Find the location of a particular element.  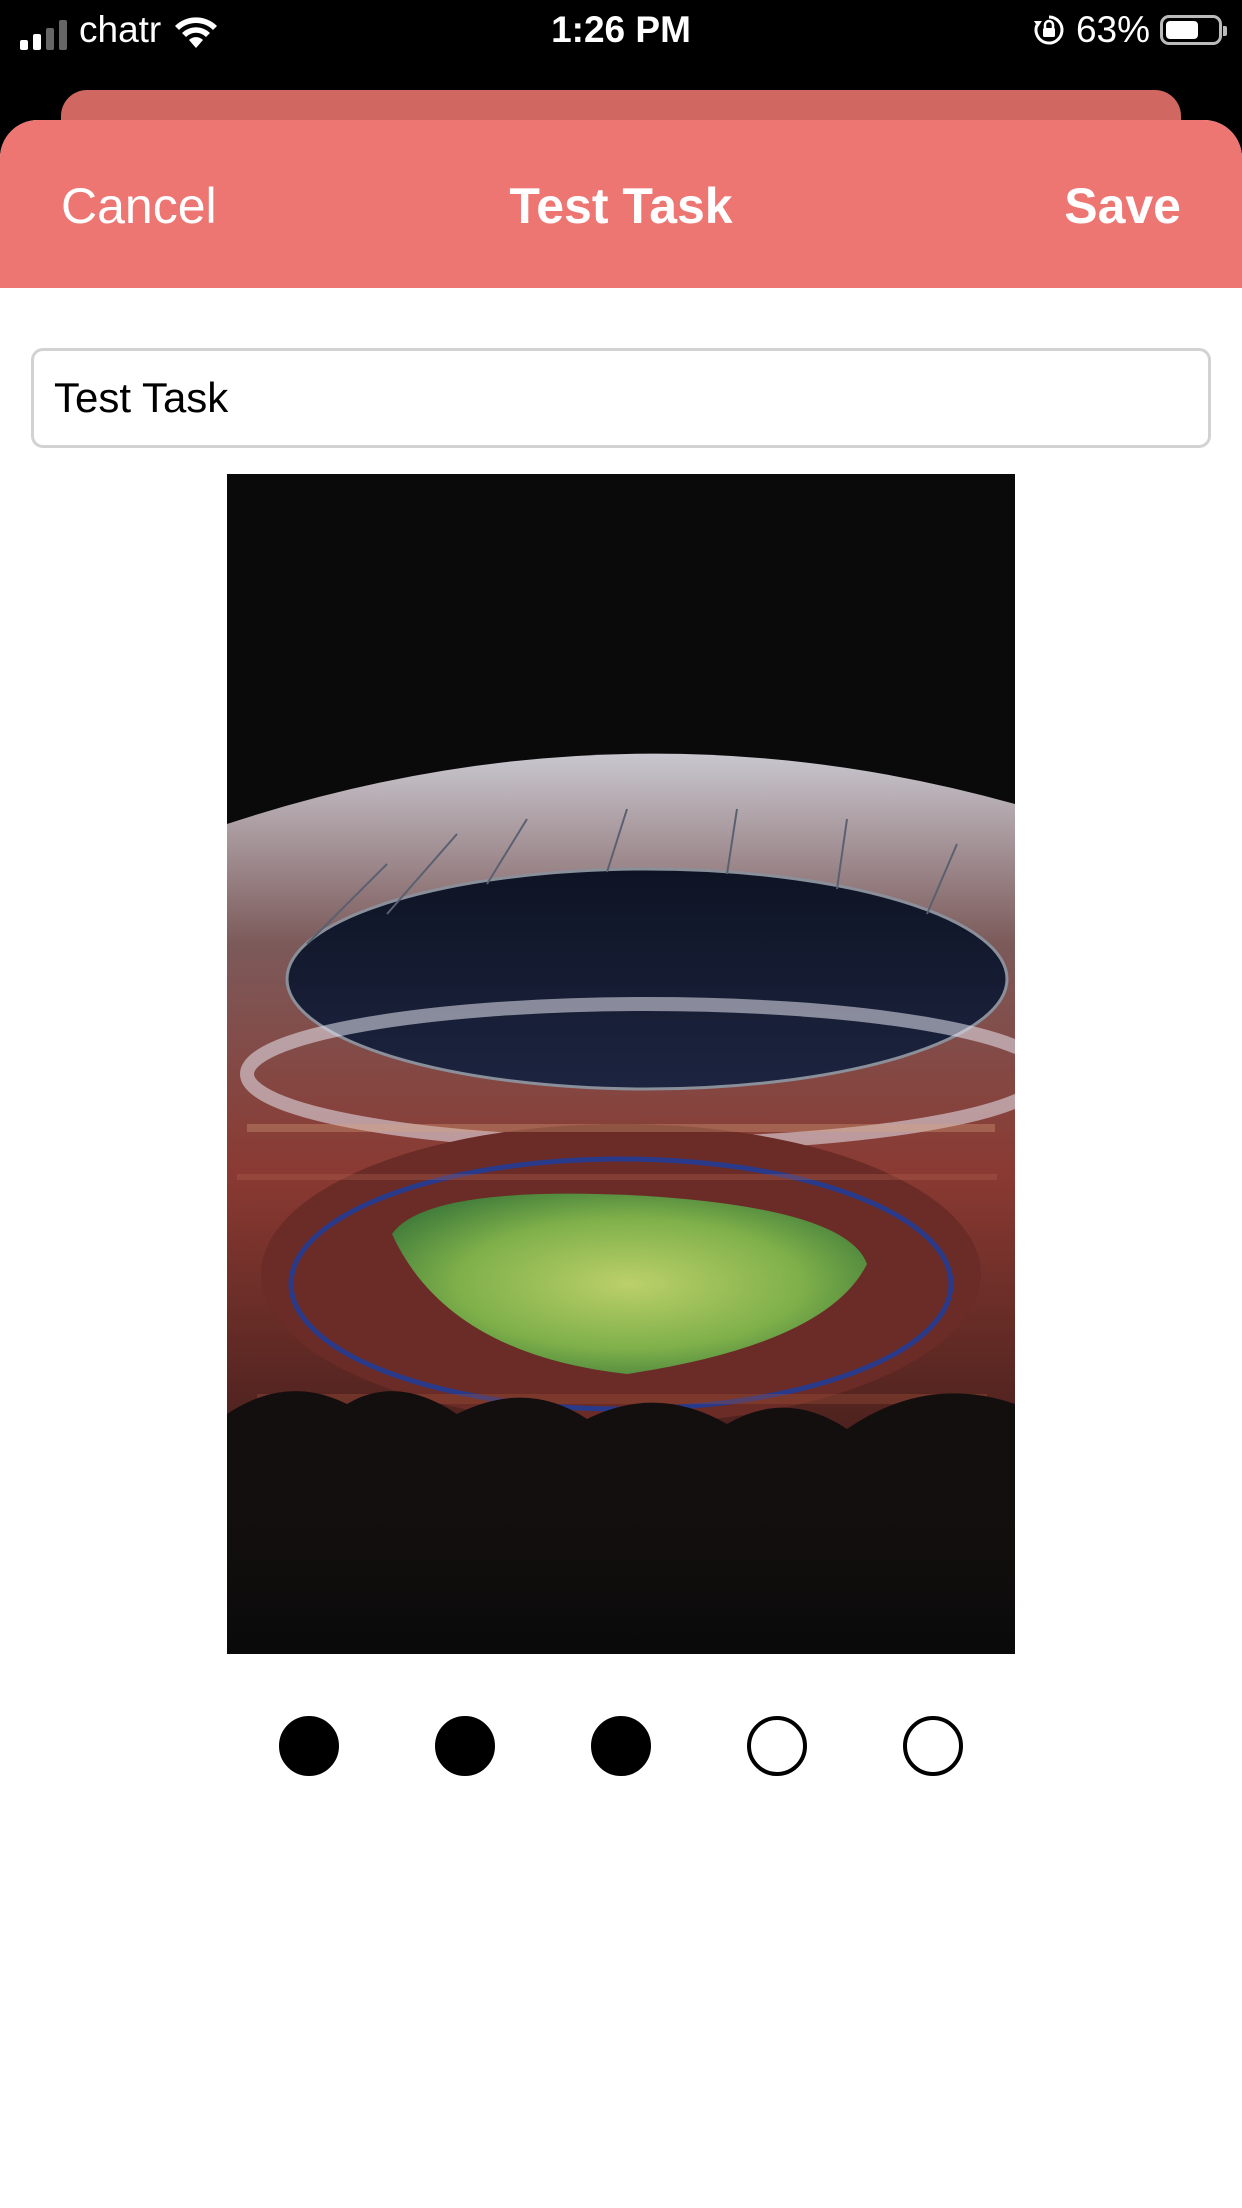

battery-percent: 63% is located at coordinates (1112, 29).